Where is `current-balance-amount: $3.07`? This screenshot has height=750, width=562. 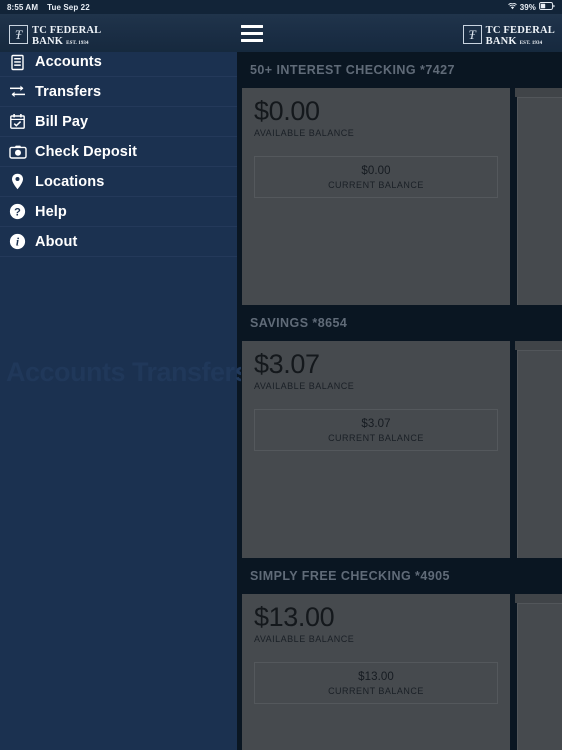 current-balance-amount: $3.07 is located at coordinates (376, 423).